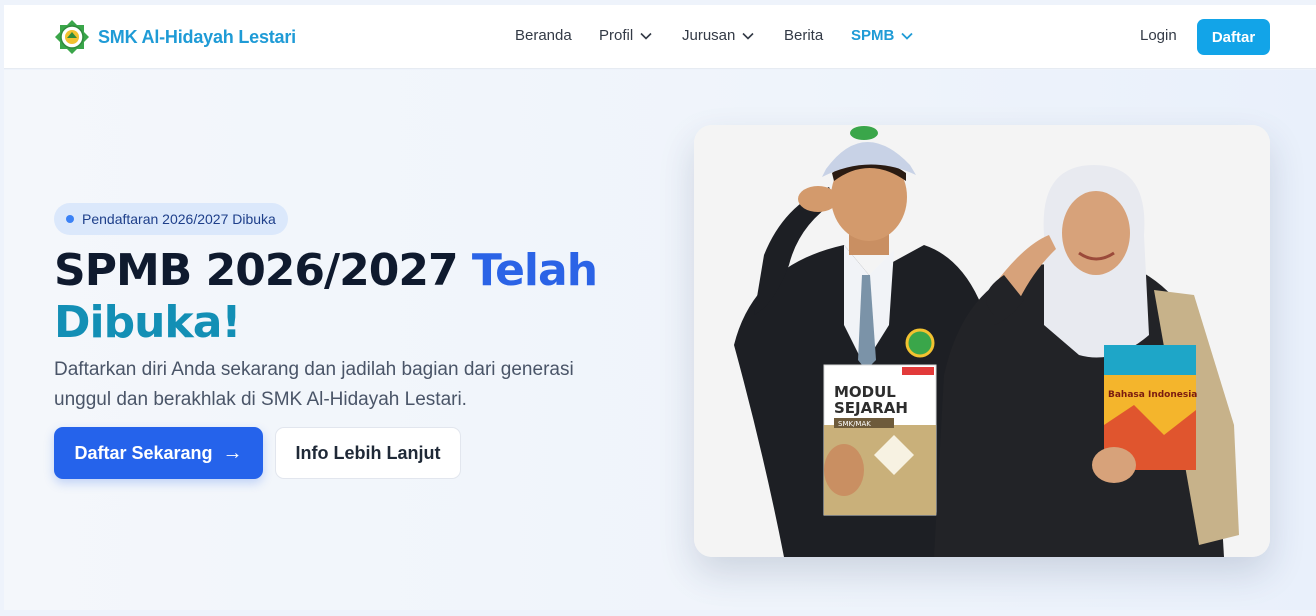  I want to click on title-part-highlight: Telah, so click(534, 270).